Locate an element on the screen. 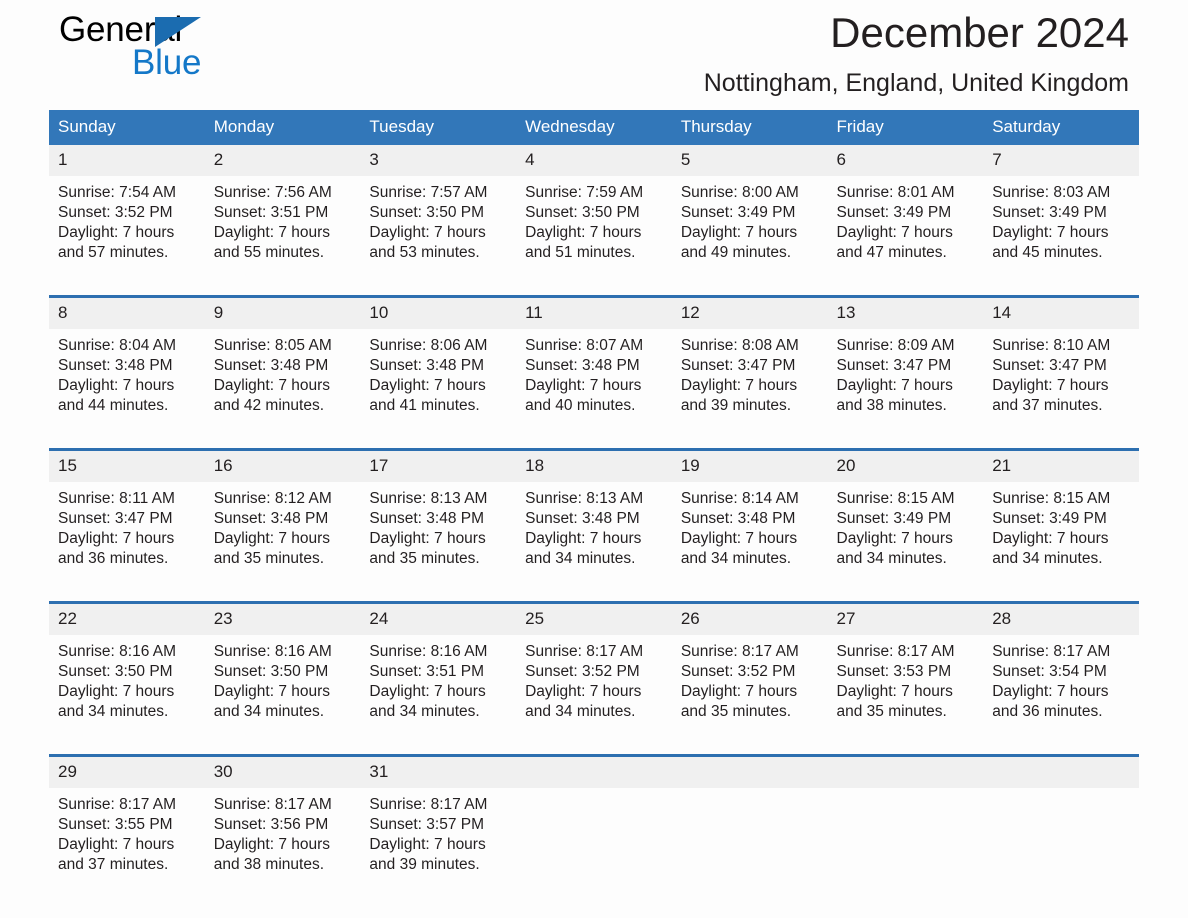 This screenshot has height=918, width=1188. general-blue-logo: General Blue is located at coordinates (189, 52).